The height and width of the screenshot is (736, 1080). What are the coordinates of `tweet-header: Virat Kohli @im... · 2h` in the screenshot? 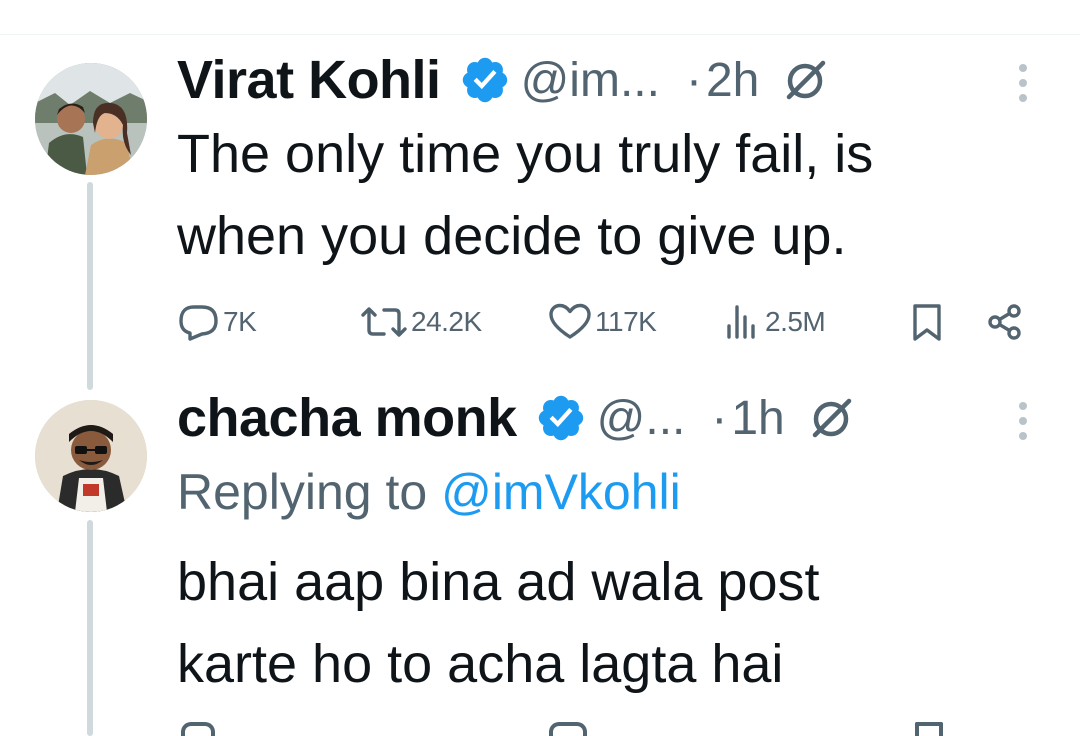 It's located at (504, 80).